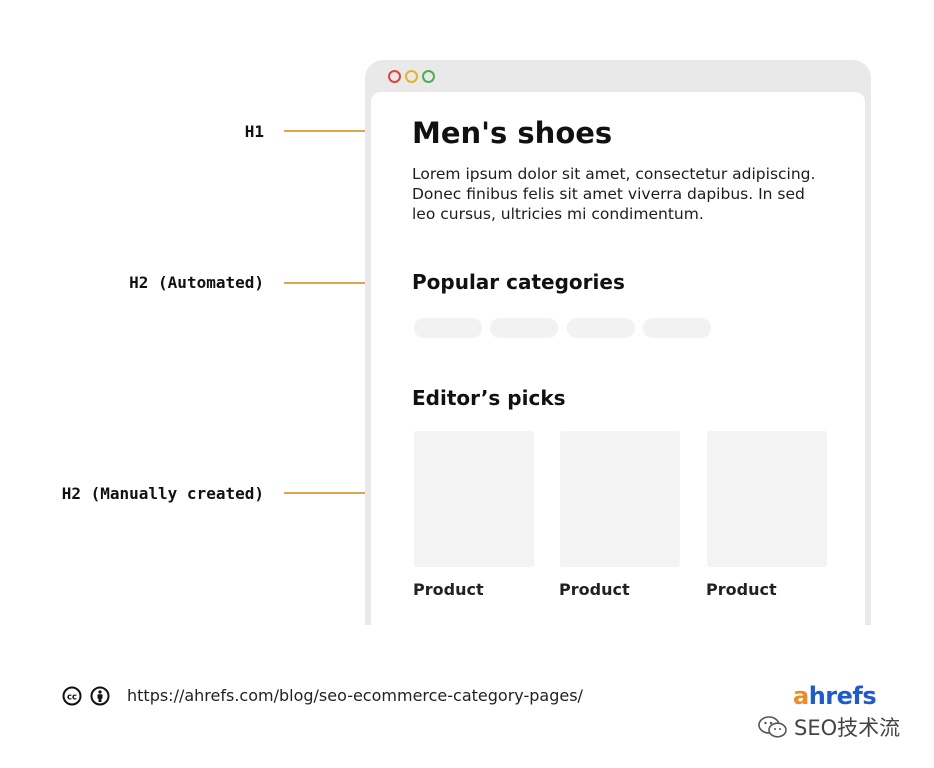  I want to click on wechat-icon, so click(772, 727).